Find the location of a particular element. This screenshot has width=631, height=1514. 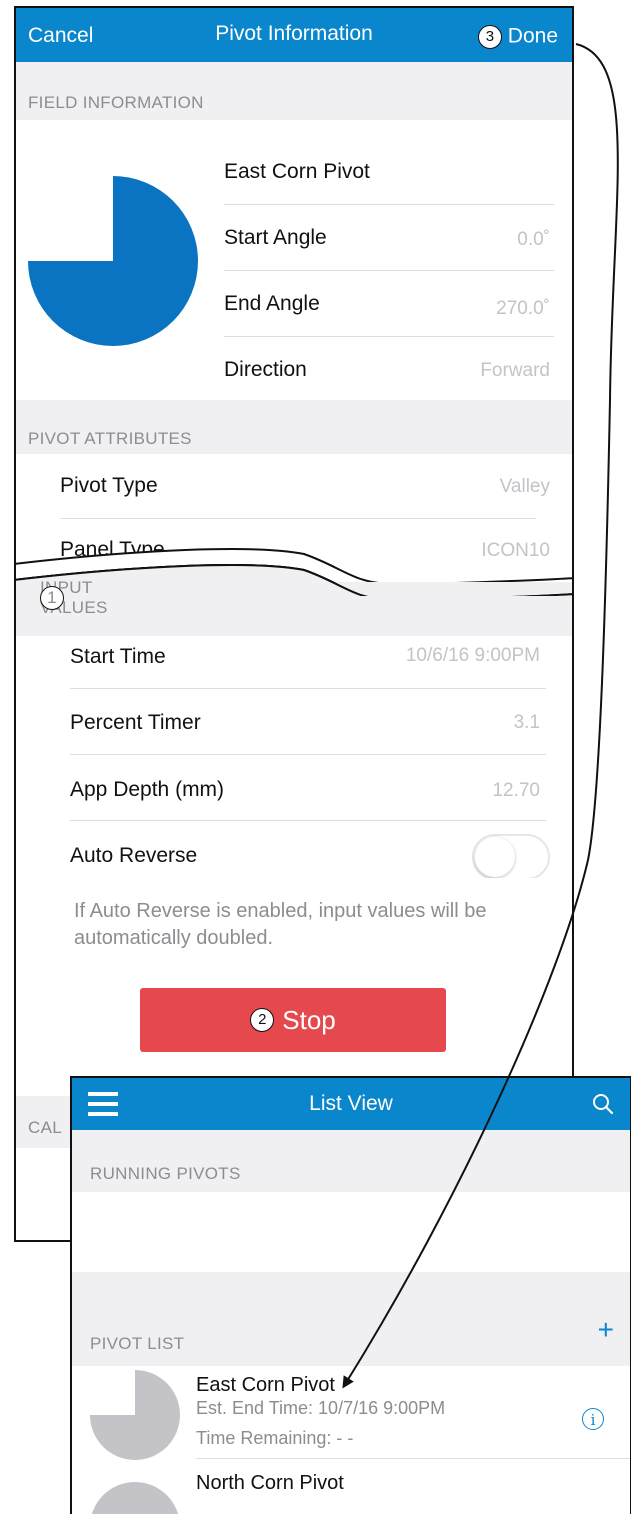

list-view-navbar: List View is located at coordinates (351, 1104).